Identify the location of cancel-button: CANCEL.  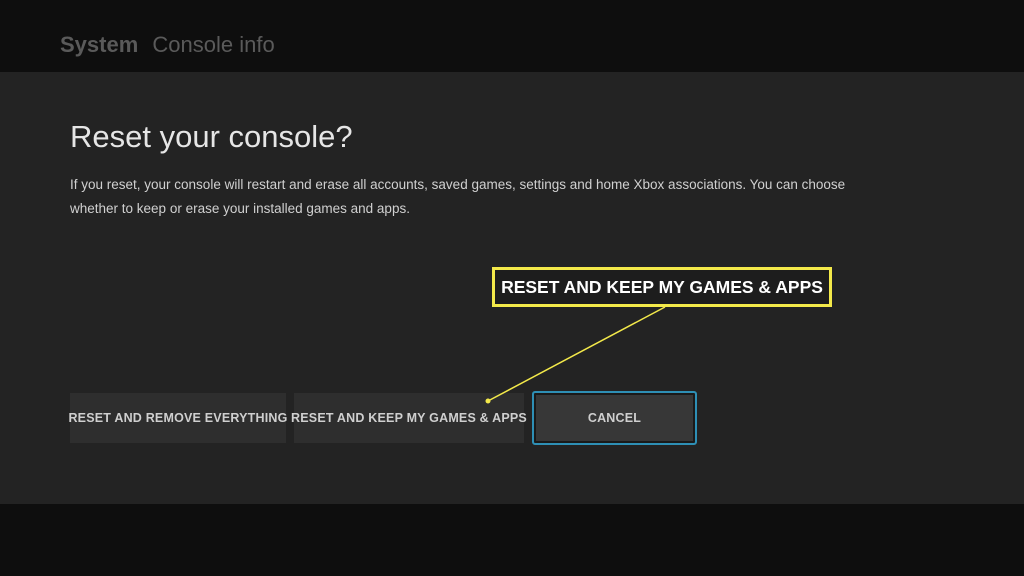
(614, 418).